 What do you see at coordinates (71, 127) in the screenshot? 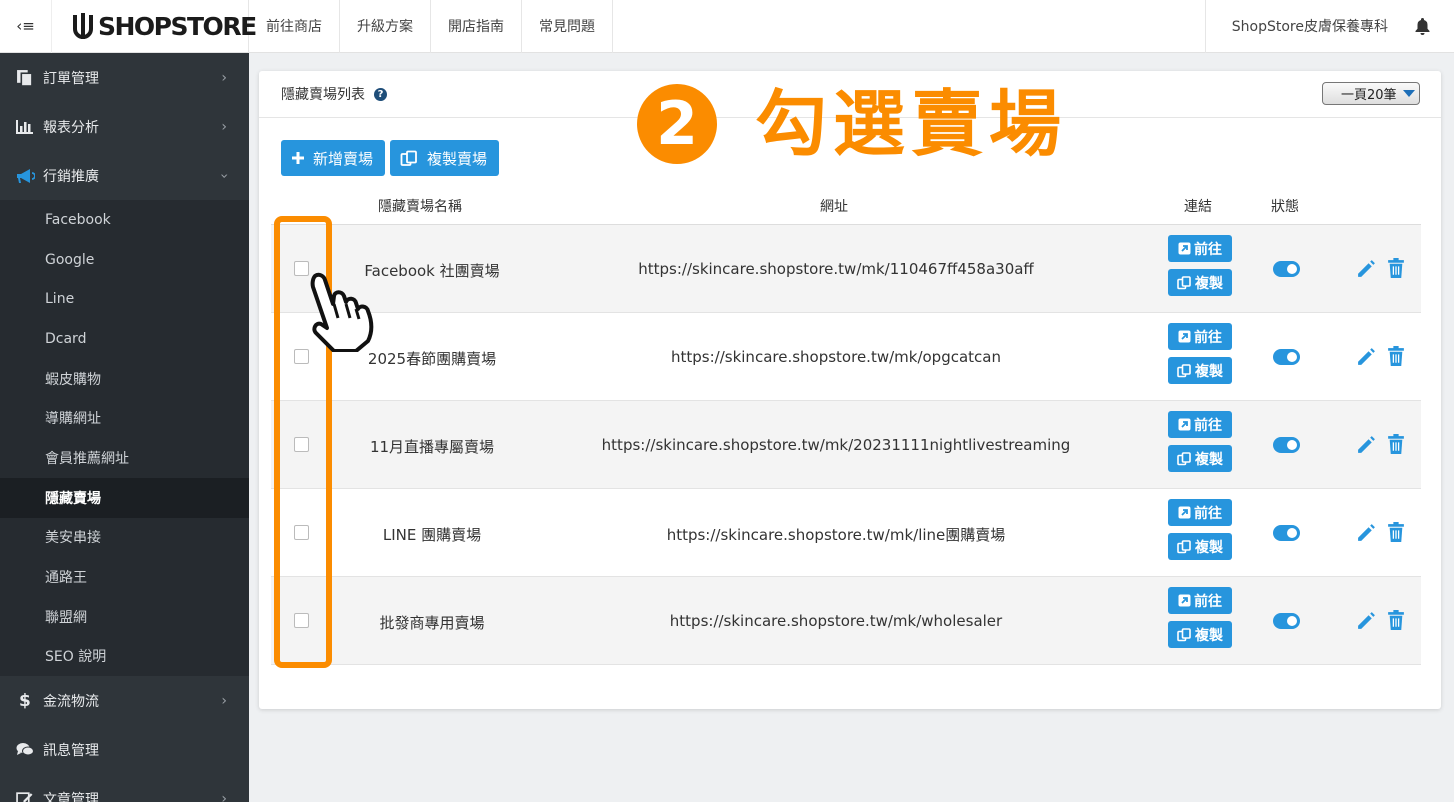
I see `sidebar-item-label: 報表分析` at bounding box center [71, 127].